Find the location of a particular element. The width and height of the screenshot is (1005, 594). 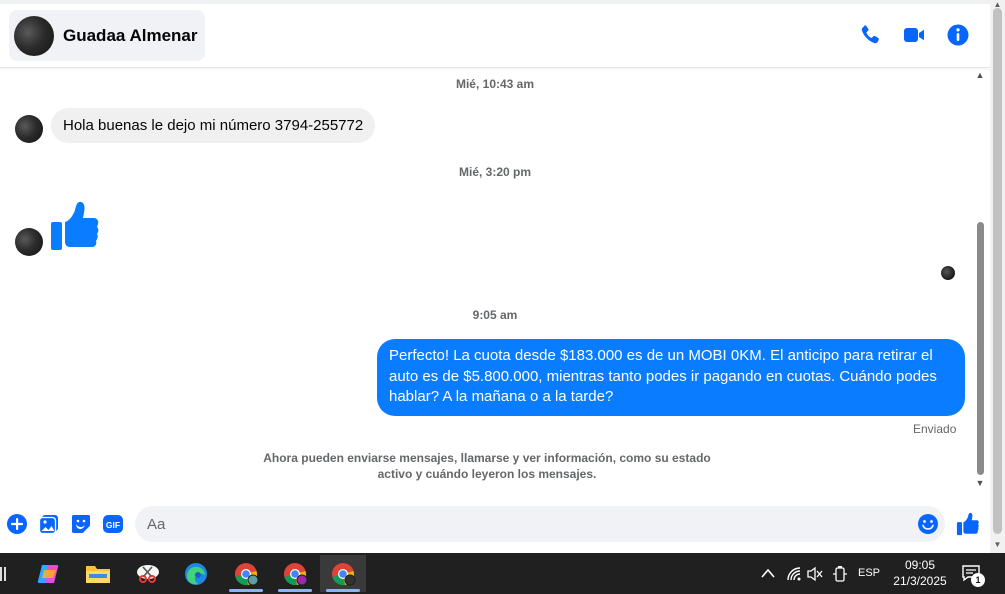

like-icon is located at coordinates (968, 524).